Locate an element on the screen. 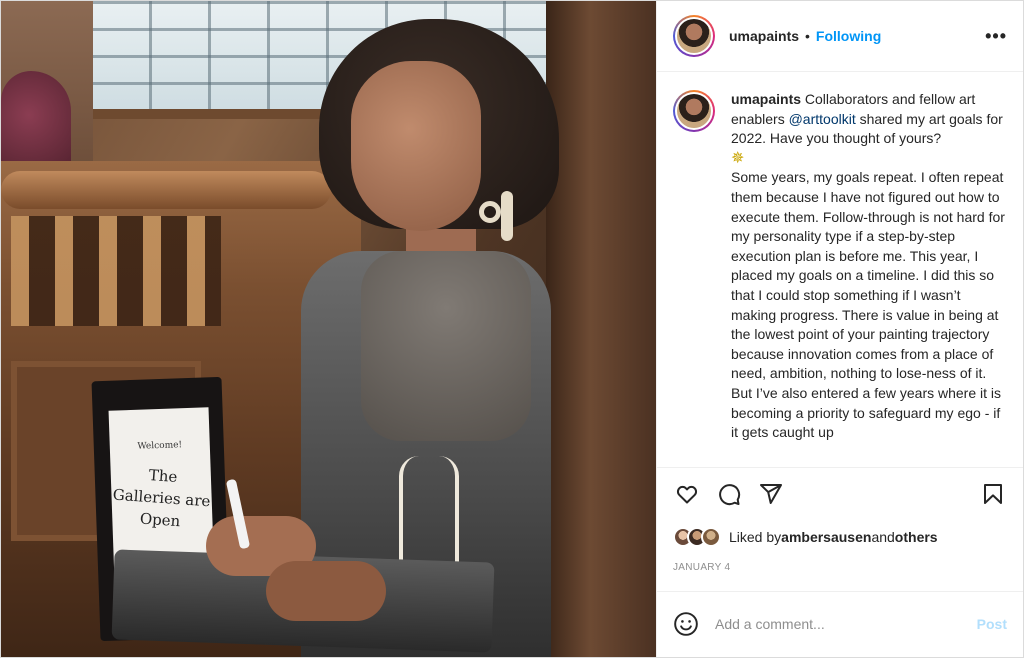 Image resolution: width=1024 pixels, height=658 pixels. earring-bar is located at coordinates (507, 216).